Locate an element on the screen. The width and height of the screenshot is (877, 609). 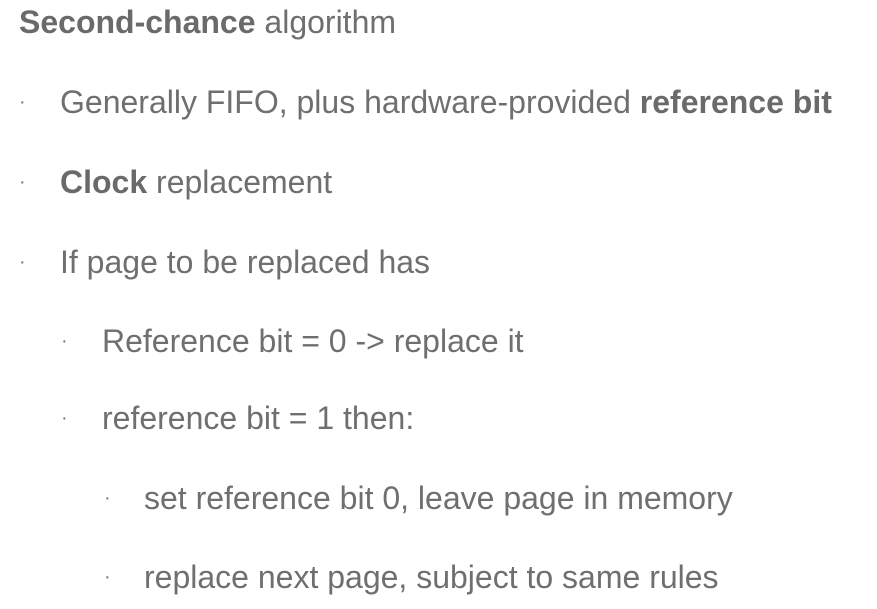
bullet-2: Clock replacement is located at coordinates (196, 182).